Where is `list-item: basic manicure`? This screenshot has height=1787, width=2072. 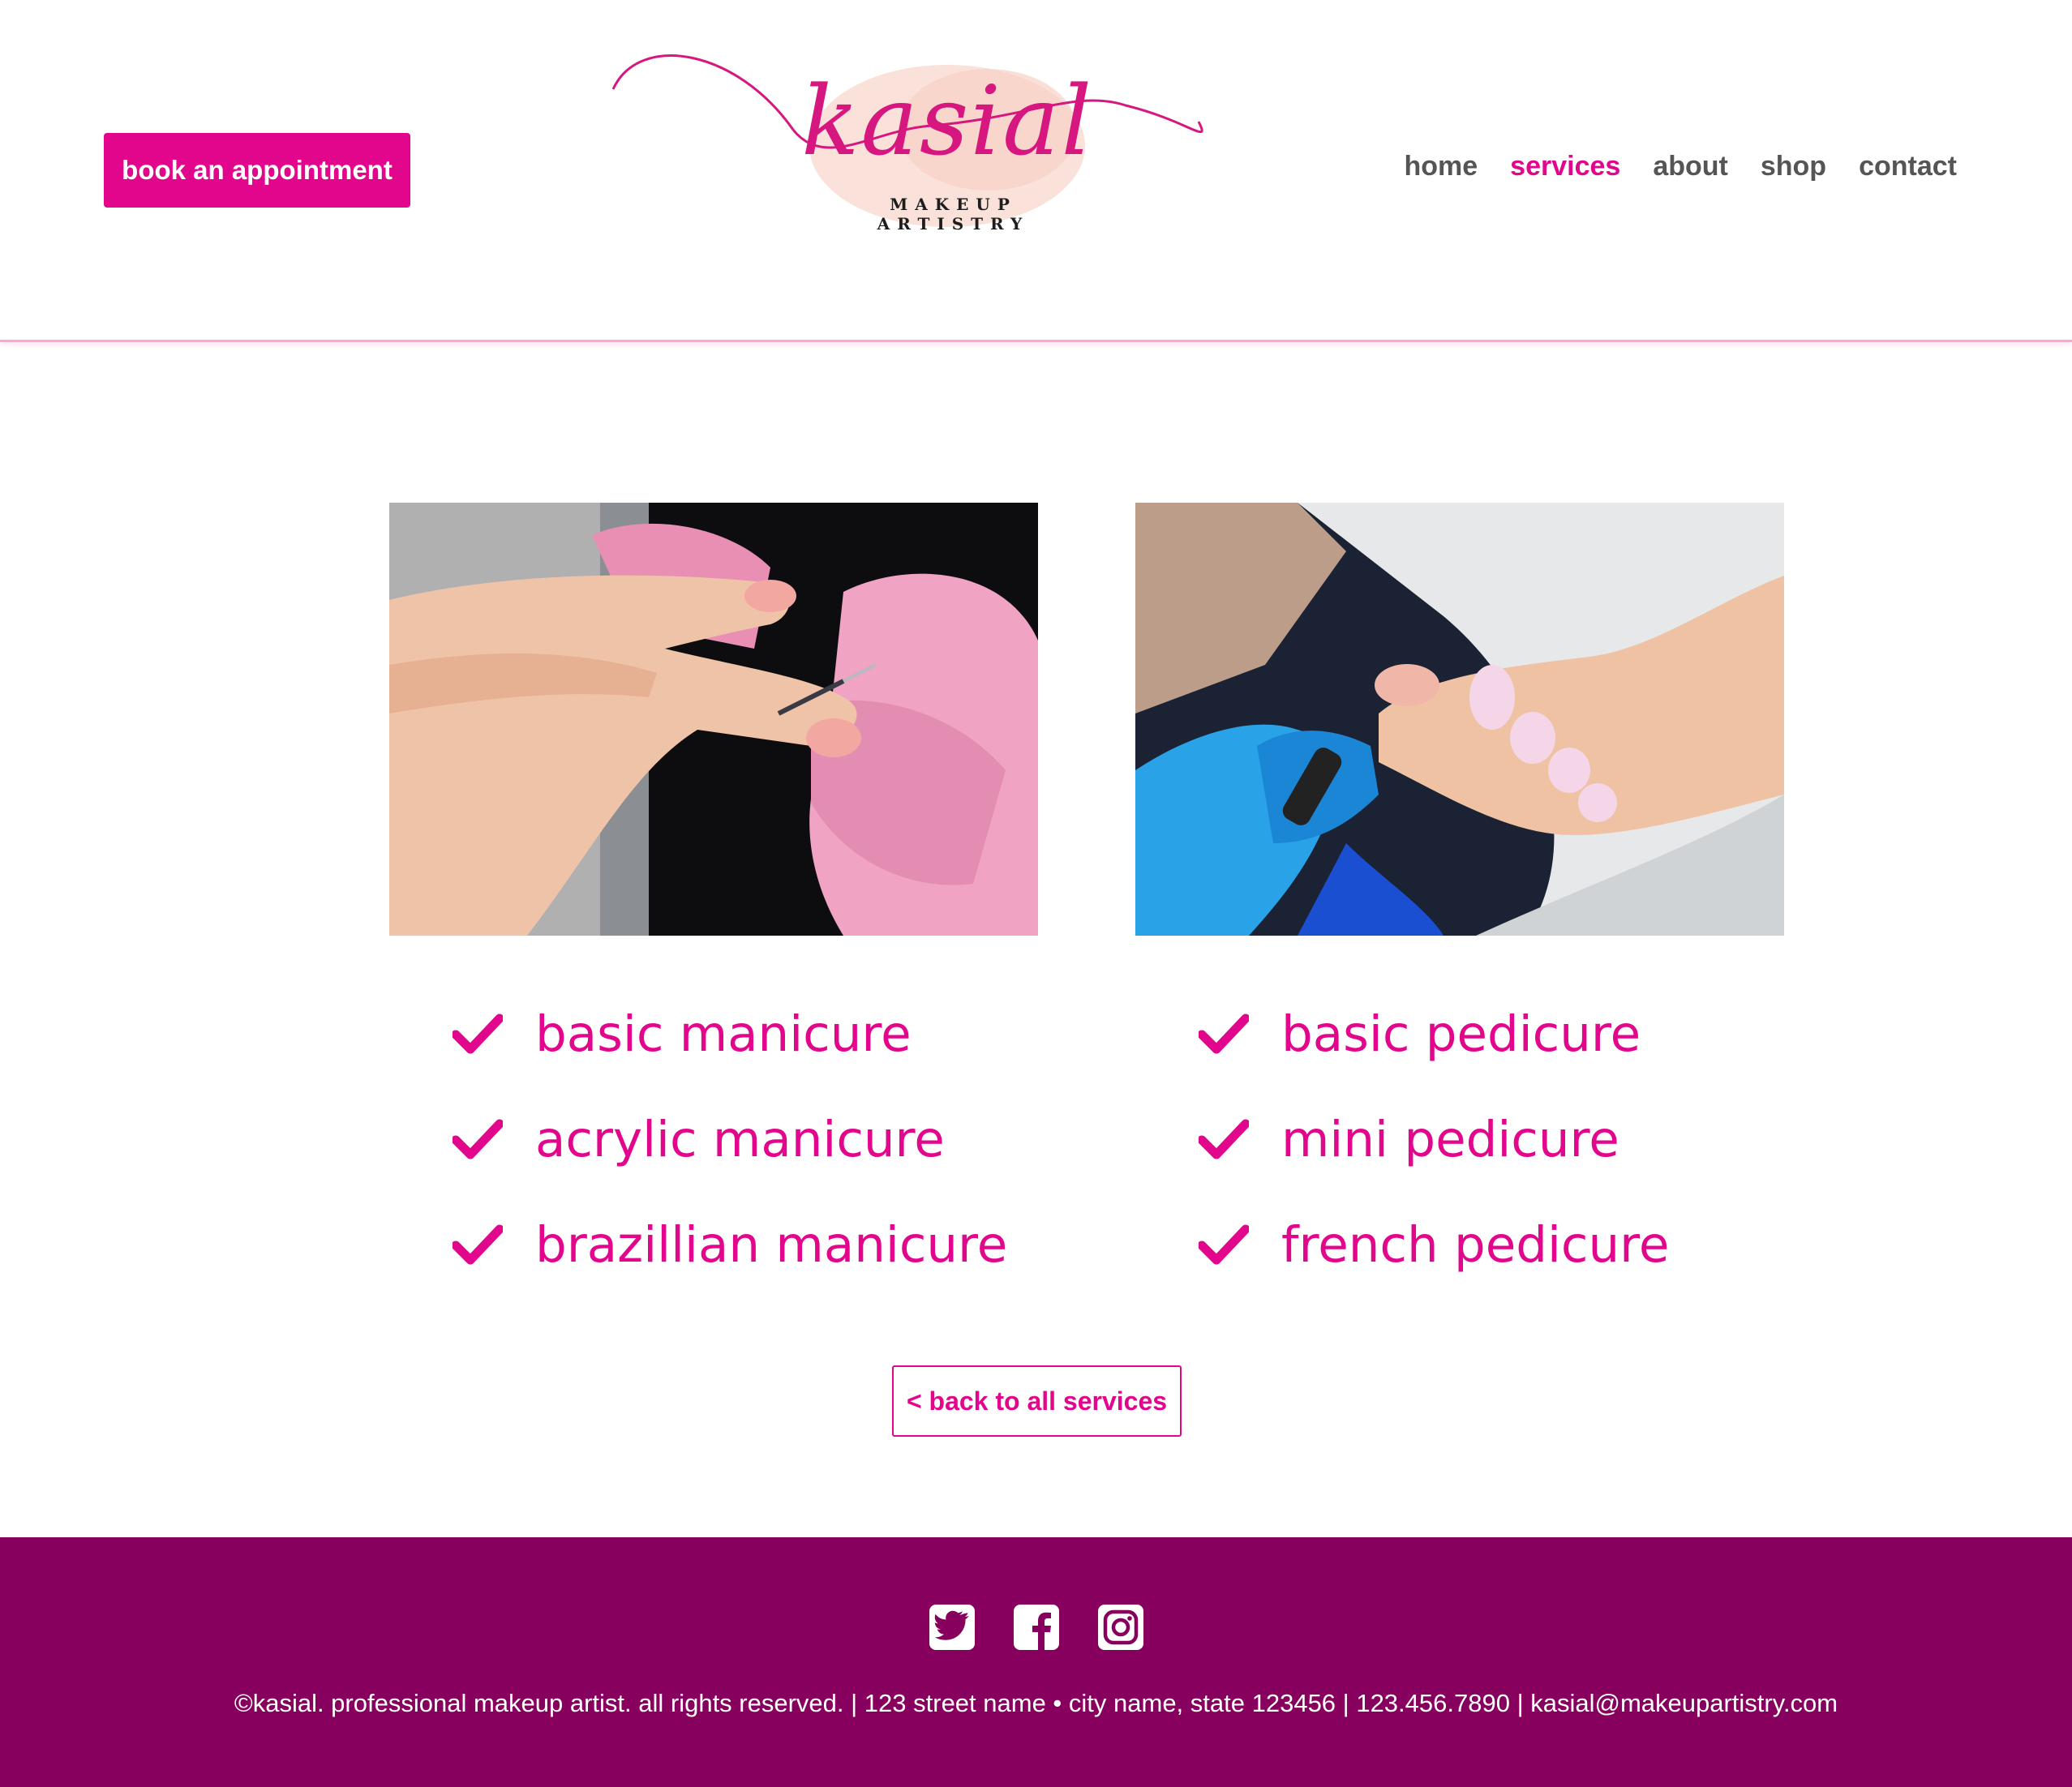
list-item: basic manicure is located at coordinates (730, 1033).